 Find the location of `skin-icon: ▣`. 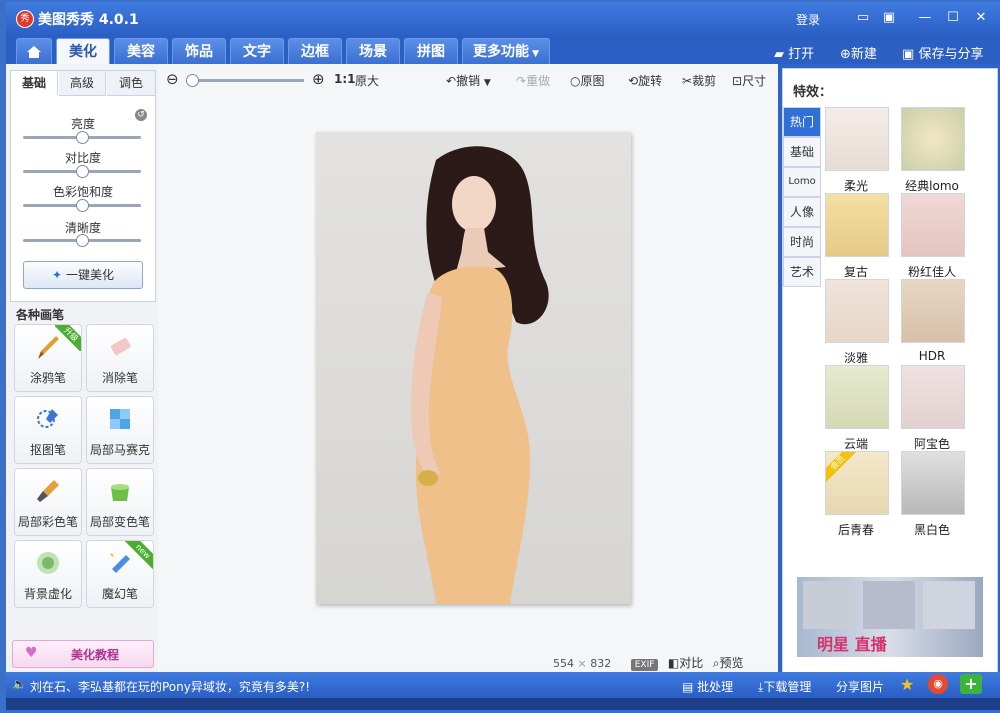

skin-icon: ▣ is located at coordinates (889, 18).